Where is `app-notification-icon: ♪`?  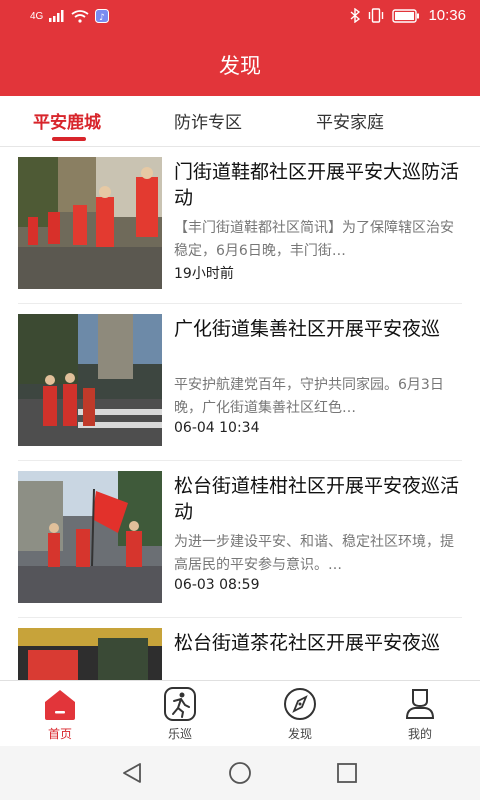
app-notification-icon: ♪ is located at coordinates (102, 16).